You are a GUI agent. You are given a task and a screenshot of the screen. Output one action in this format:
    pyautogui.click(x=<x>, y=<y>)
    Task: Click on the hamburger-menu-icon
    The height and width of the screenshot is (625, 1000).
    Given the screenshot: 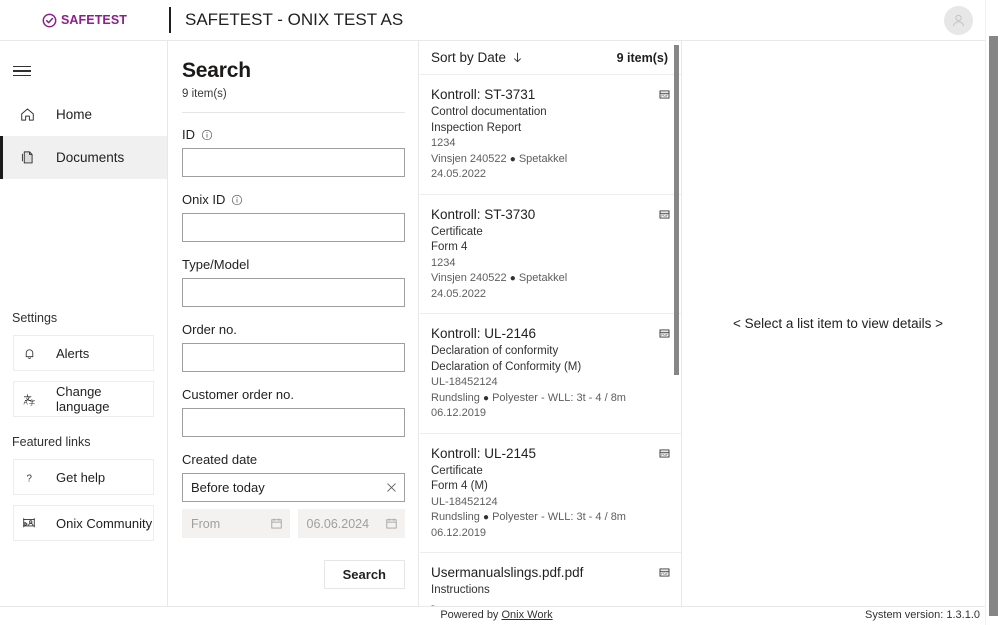 What is the action you would take?
    pyautogui.click(x=22, y=70)
    